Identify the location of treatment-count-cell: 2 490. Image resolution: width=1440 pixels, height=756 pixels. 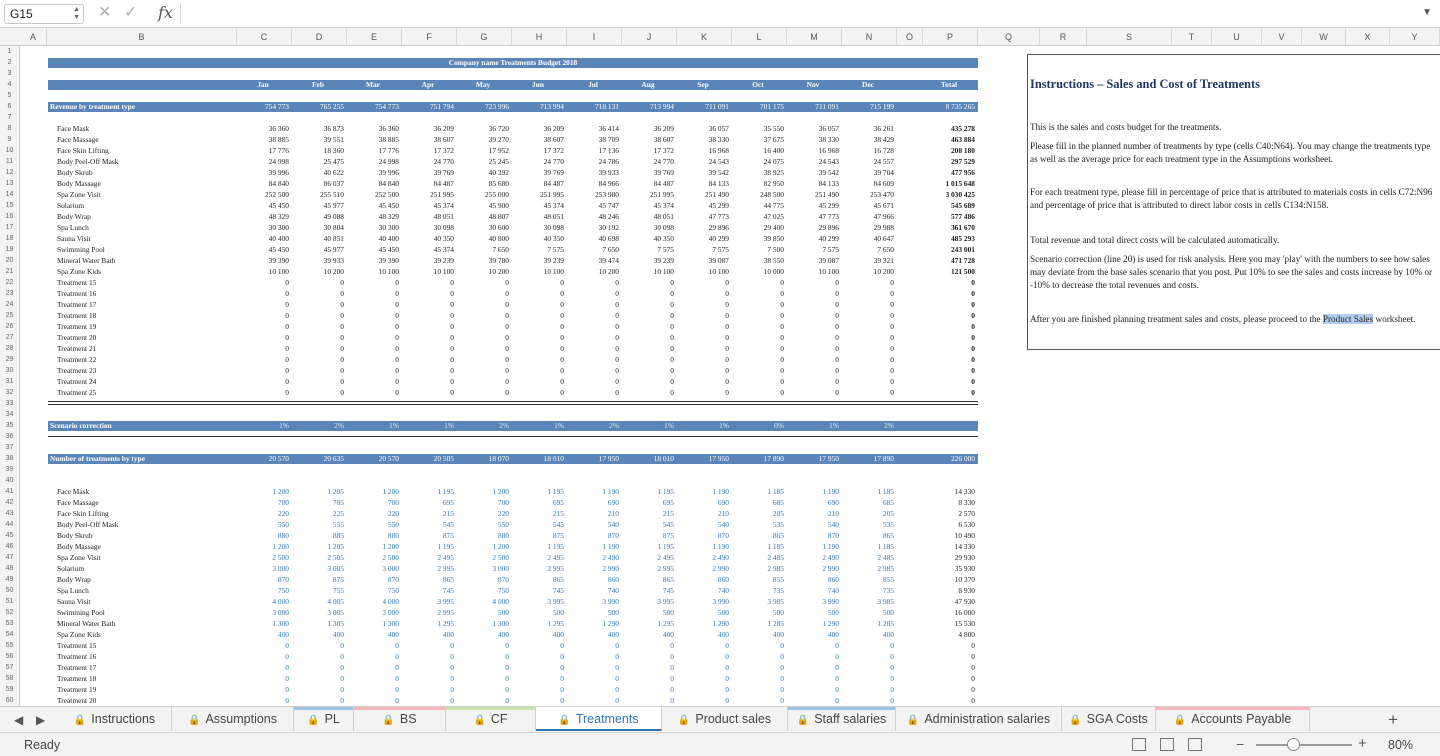
(593, 557).